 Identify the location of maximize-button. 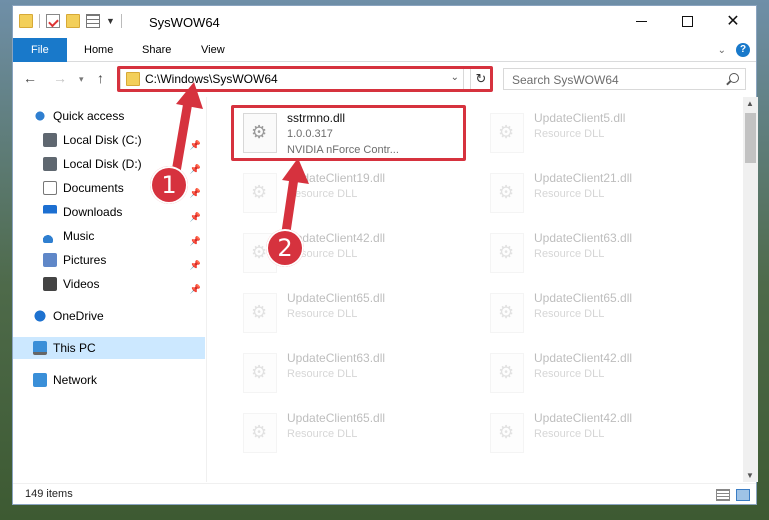
(687, 21).